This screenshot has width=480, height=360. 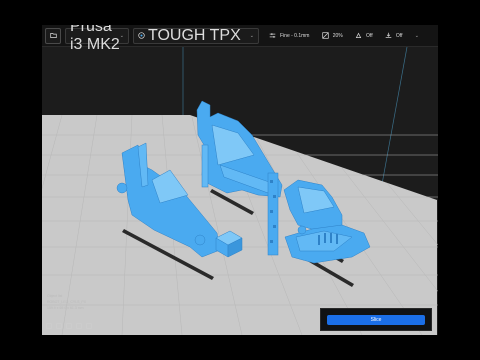 What do you see at coordinates (89, 326) in the screenshot?
I see `view-right-button` at bounding box center [89, 326].